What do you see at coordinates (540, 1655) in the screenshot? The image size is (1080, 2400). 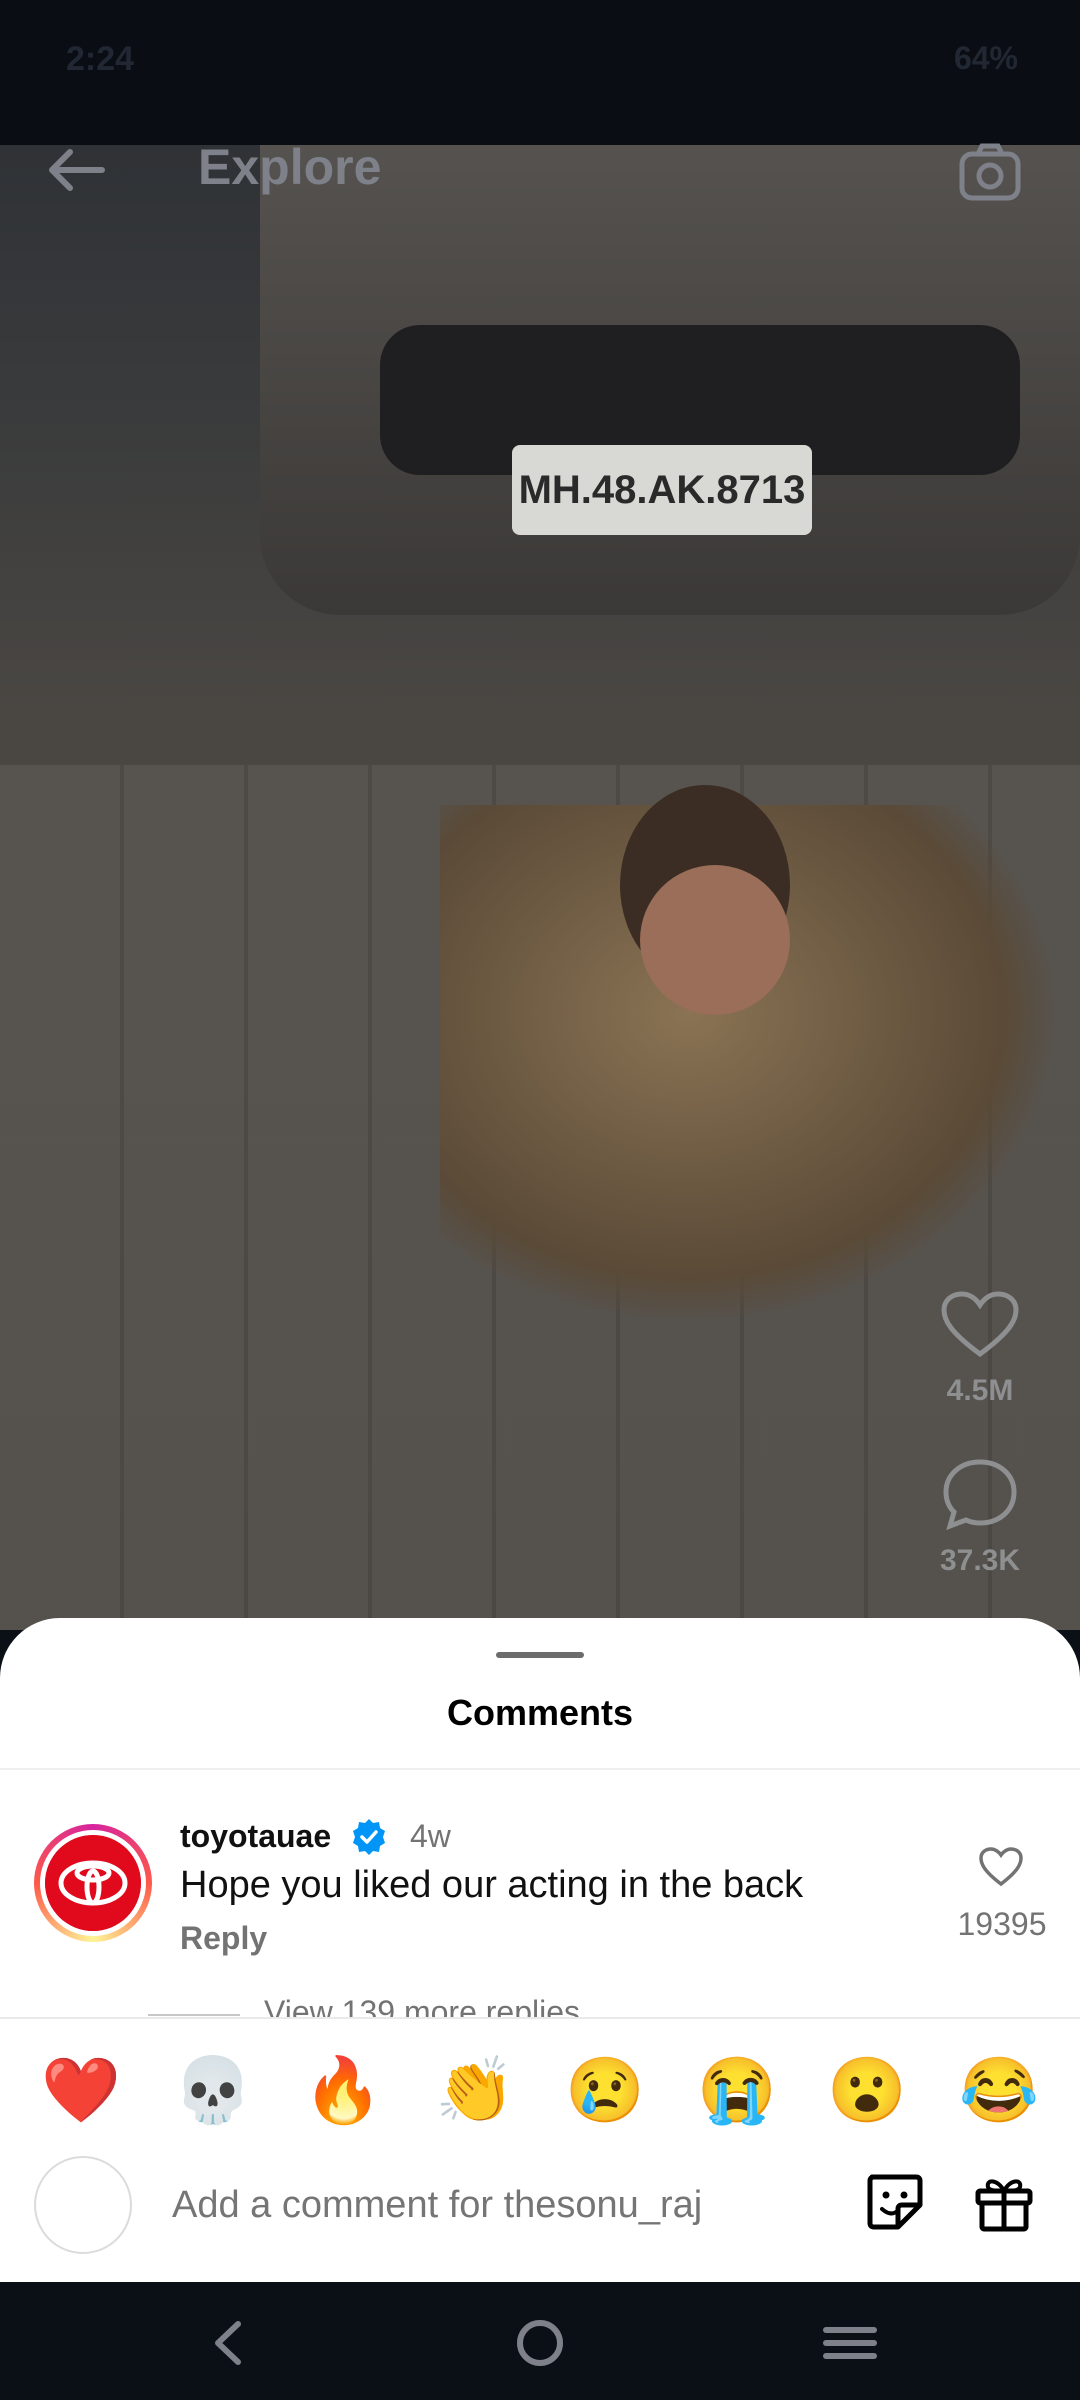 I see `drag-handle` at bounding box center [540, 1655].